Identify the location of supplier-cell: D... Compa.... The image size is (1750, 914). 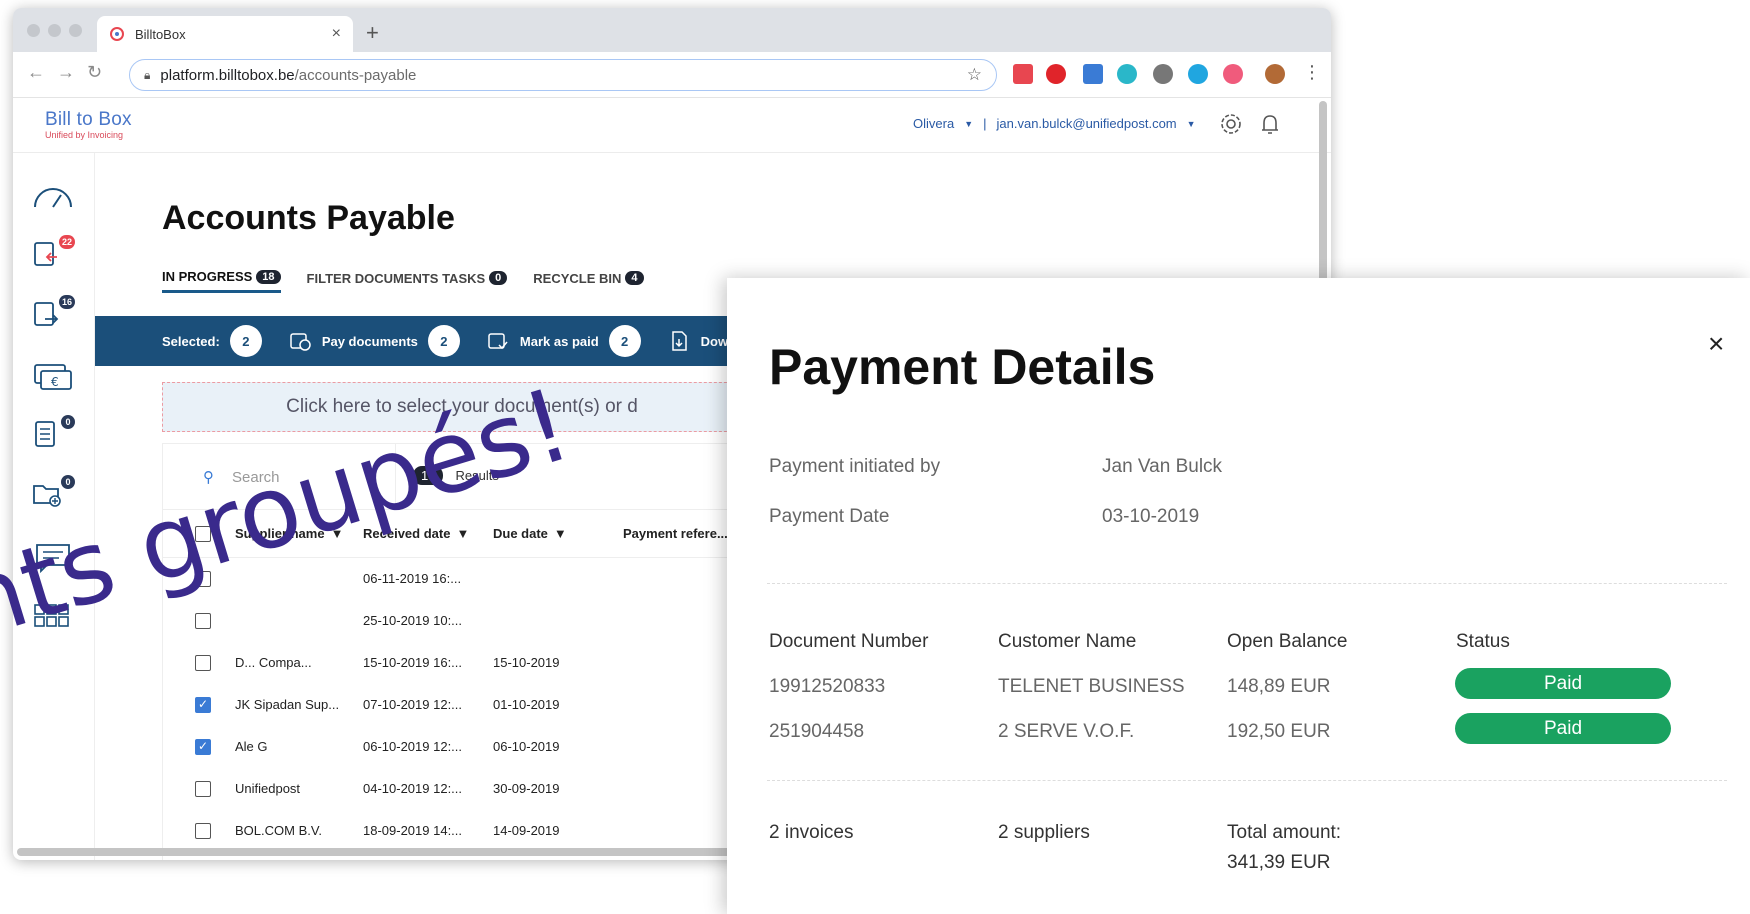
(273, 662).